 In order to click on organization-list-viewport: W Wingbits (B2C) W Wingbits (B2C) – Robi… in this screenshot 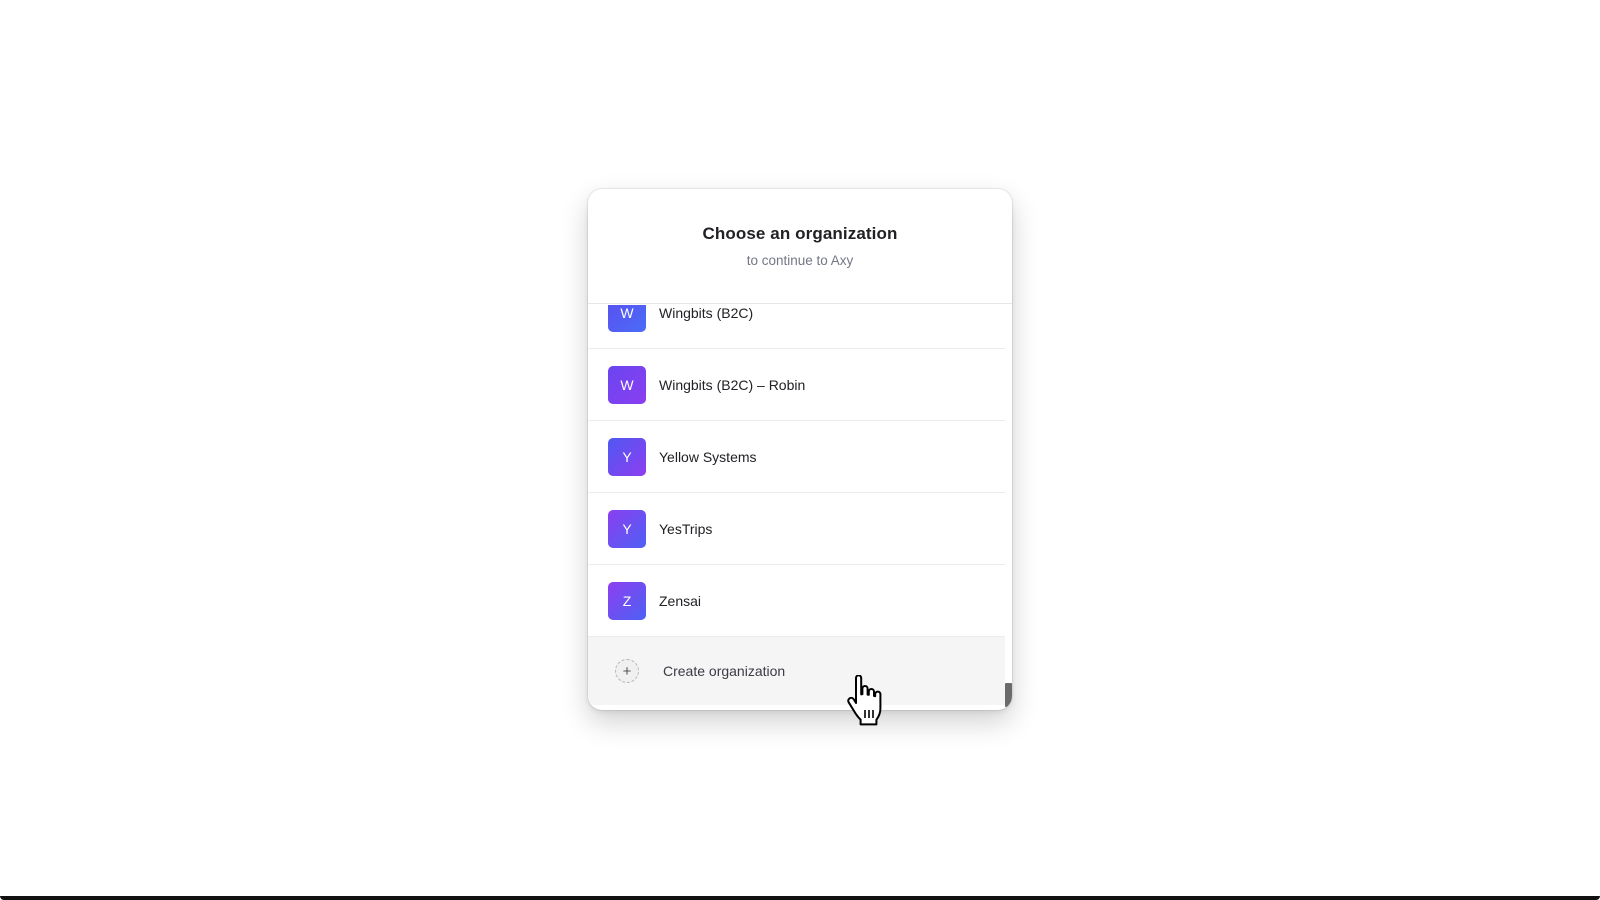, I will do `click(796, 507)`.